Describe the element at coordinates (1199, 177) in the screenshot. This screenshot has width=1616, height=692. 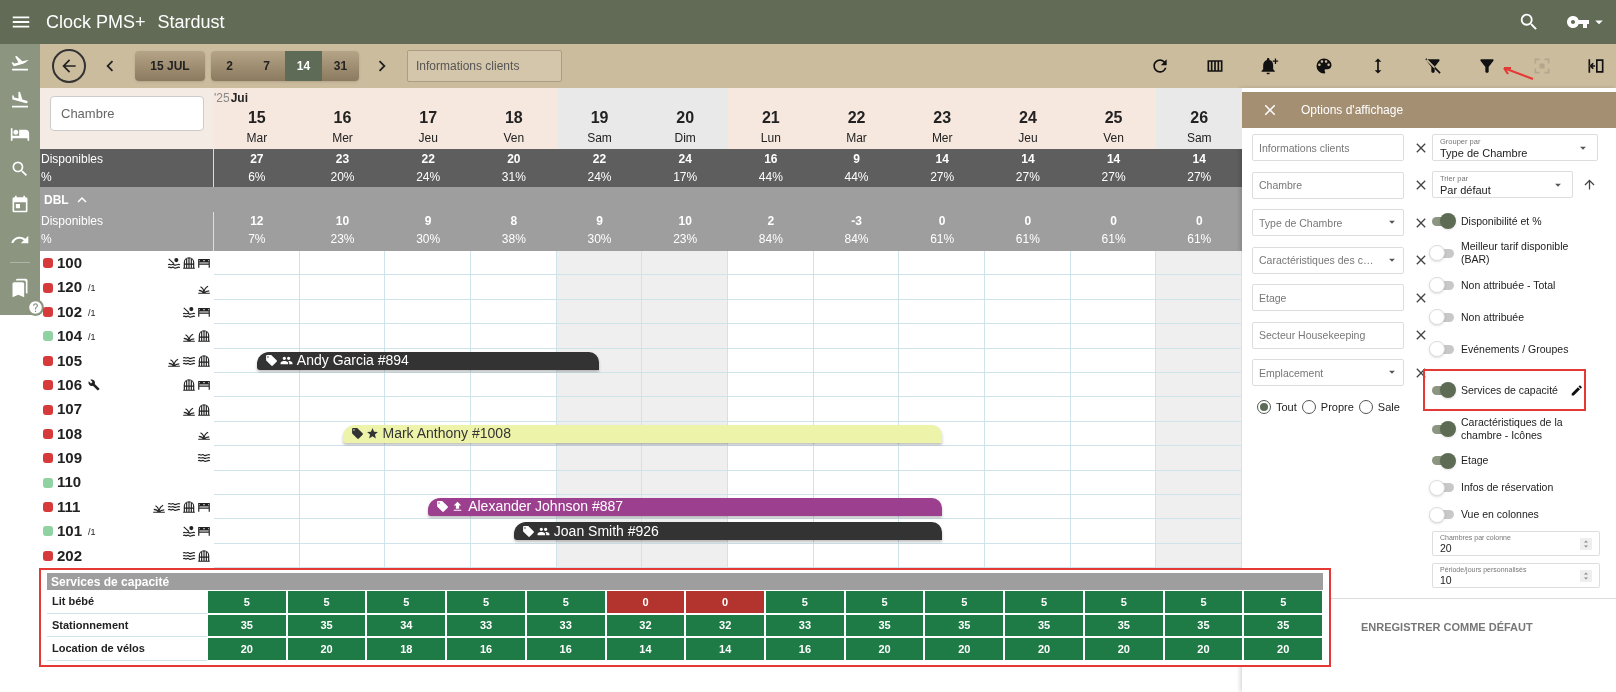
I see `occupancy-percent: 27%` at that location.